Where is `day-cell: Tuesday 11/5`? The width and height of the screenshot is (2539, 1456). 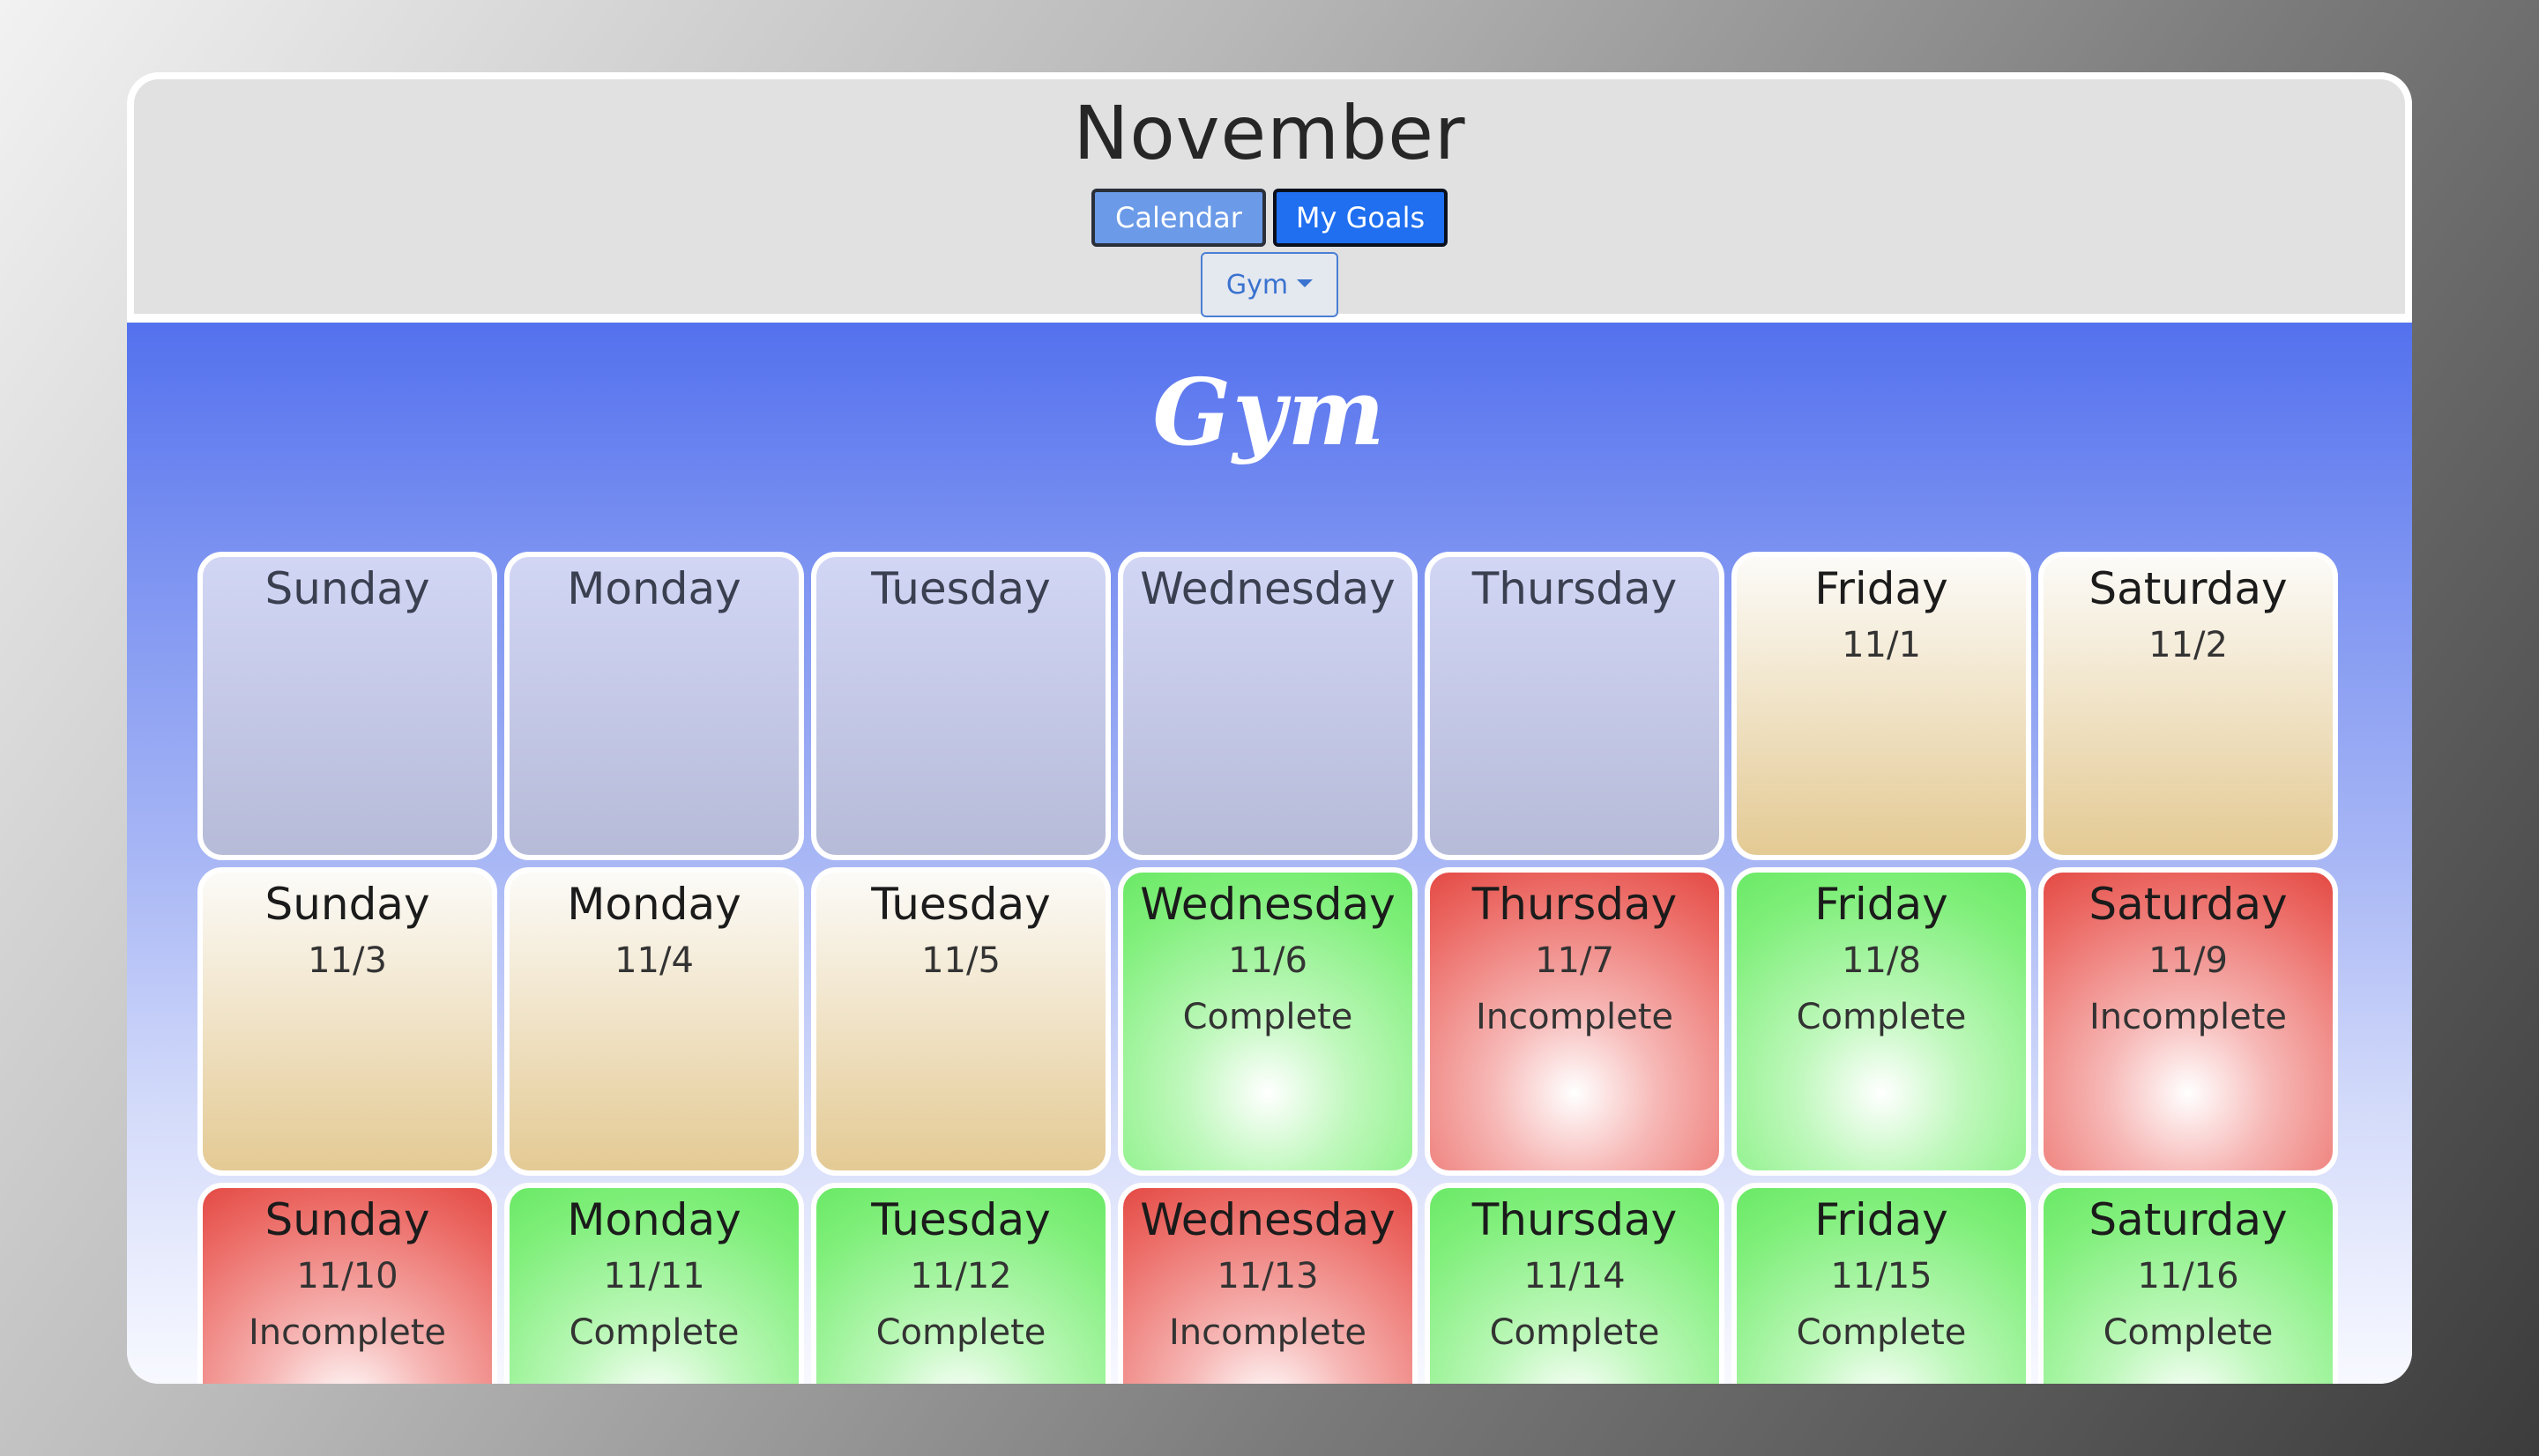
day-cell: Tuesday 11/5 is located at coordinates (961, 1021).